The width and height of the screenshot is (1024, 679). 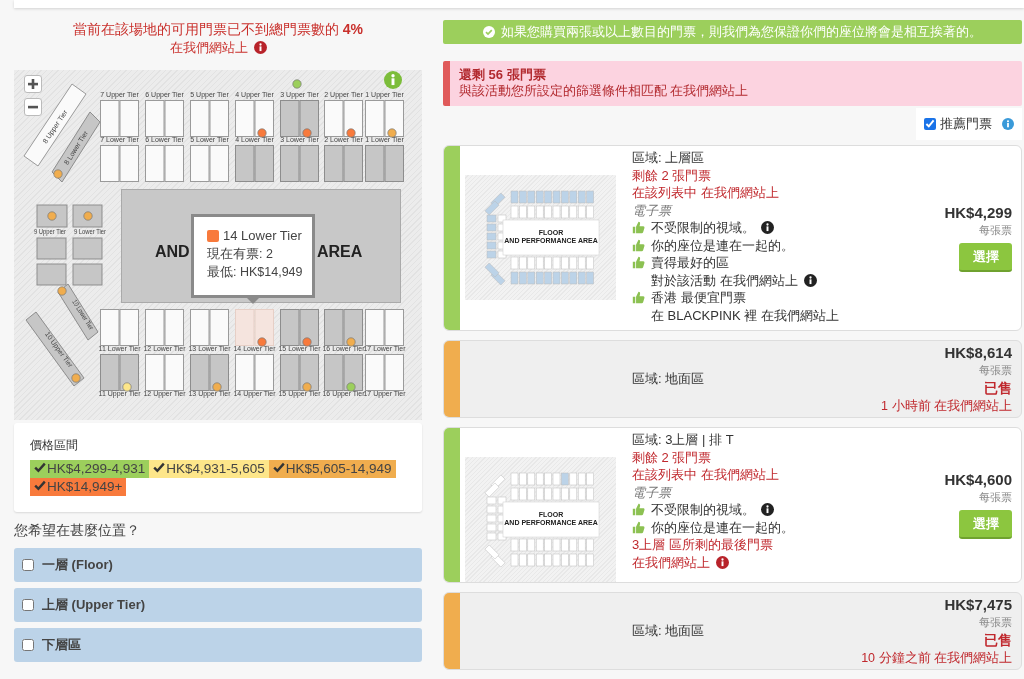 I want to click on zone-text: 區域: 3上層 | 排 T, so click(x=683, y=440).